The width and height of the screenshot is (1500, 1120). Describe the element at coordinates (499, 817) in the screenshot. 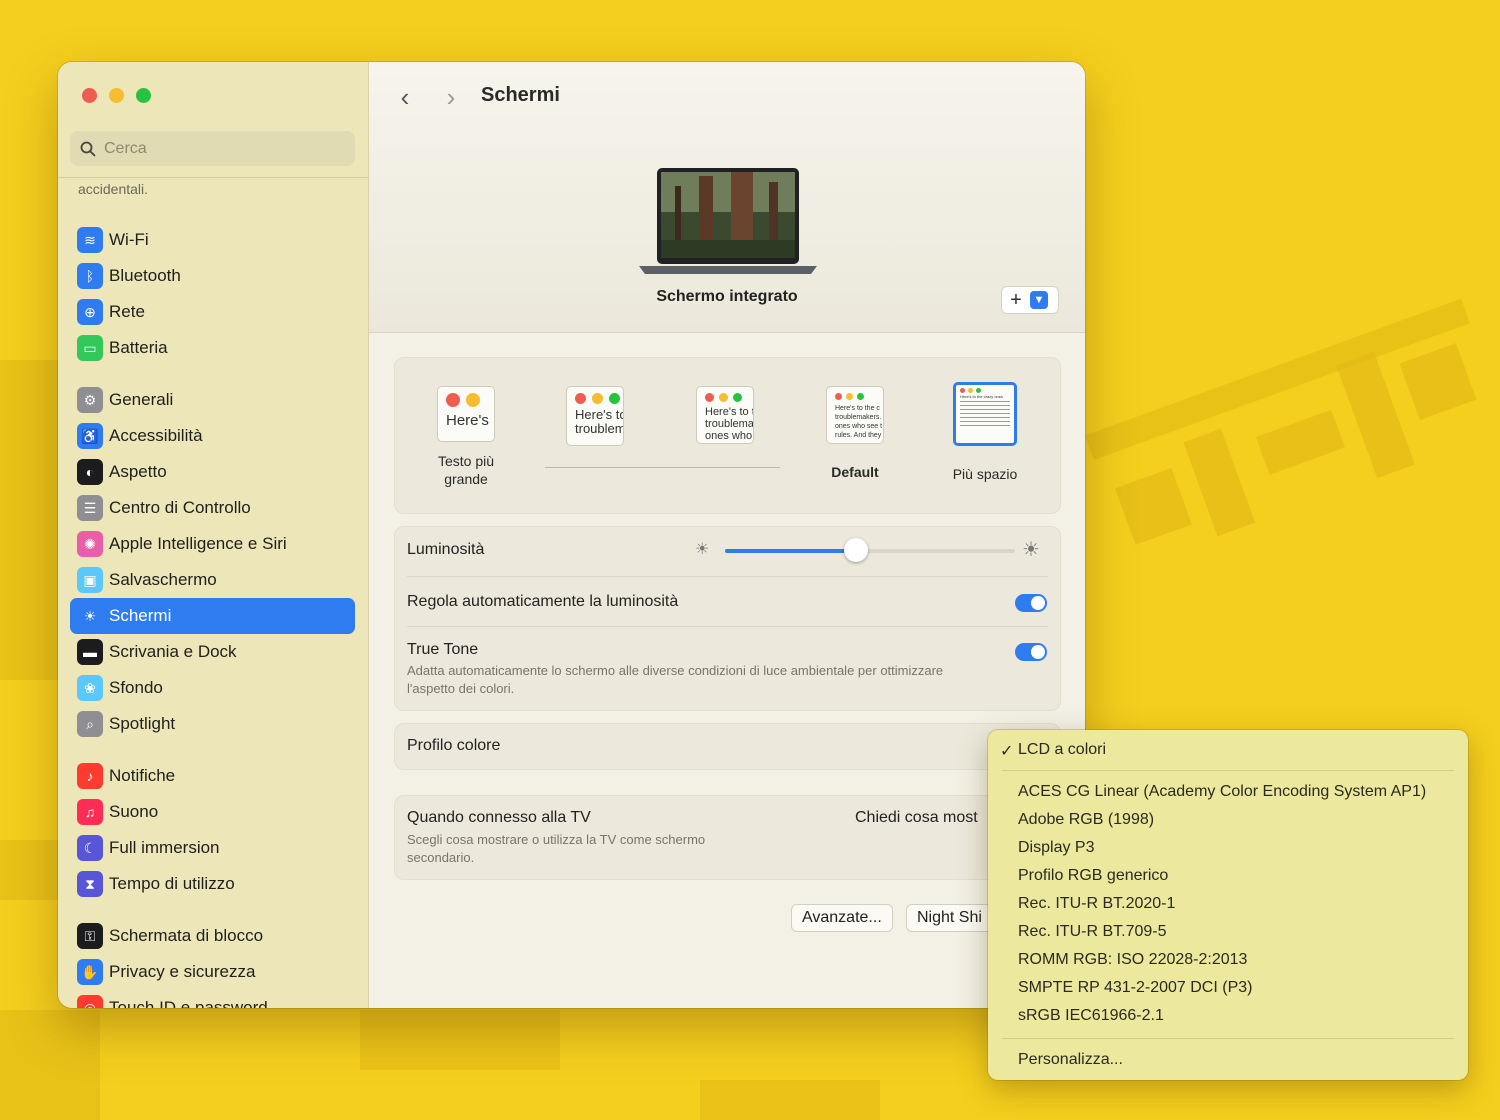

I see `tv-label: Quando connesso alla TV` at that location.